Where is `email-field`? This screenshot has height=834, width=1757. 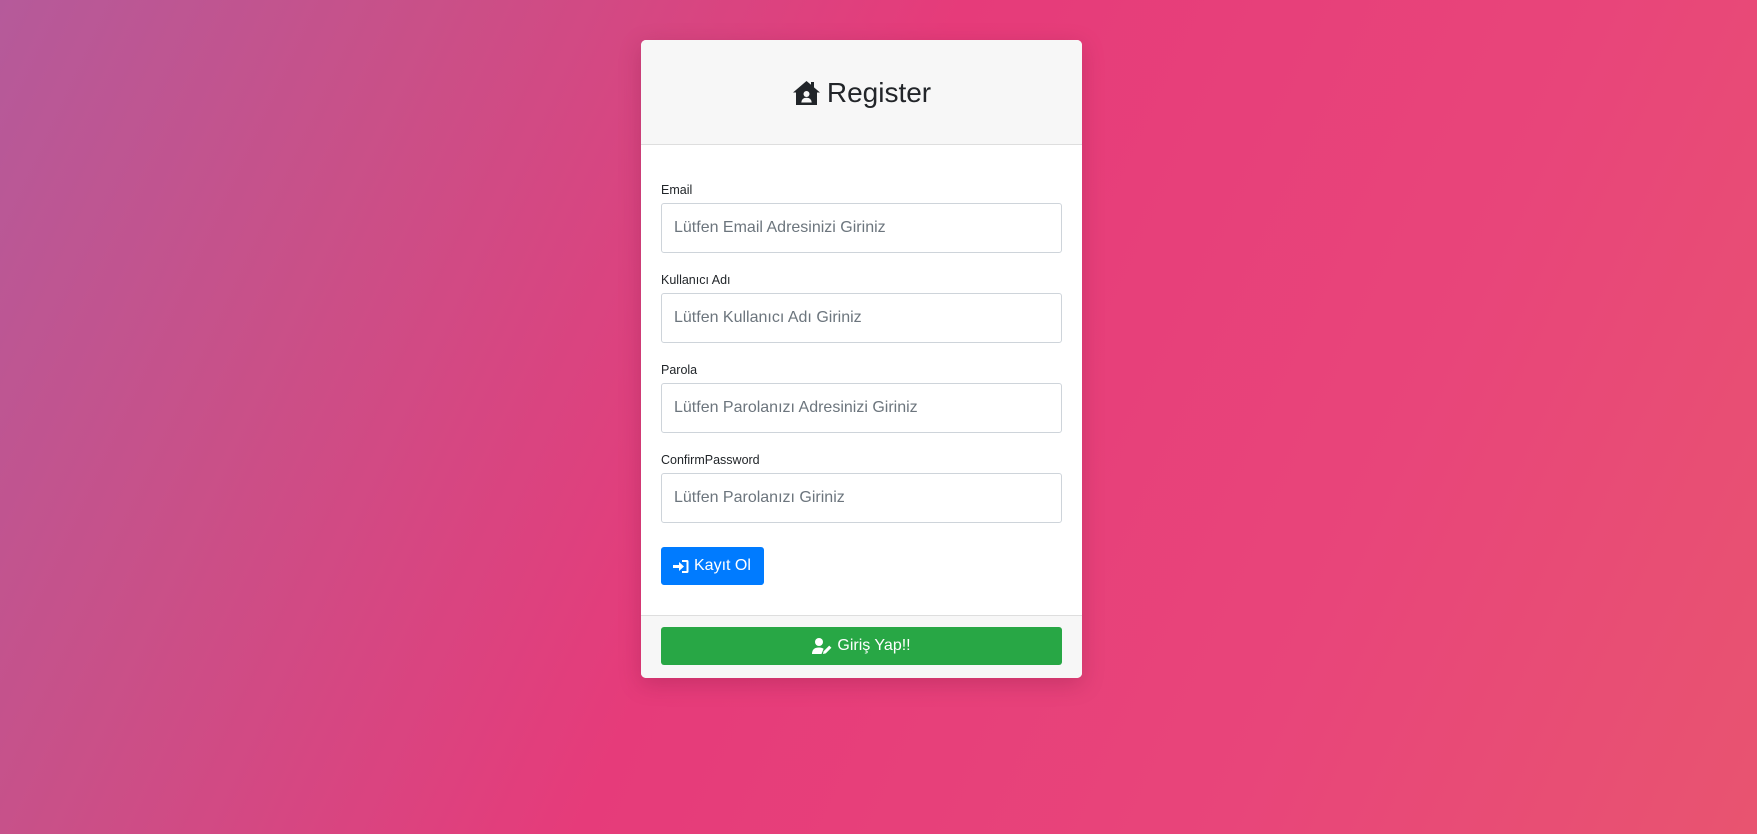
email-field is located at coordinates (861, 228).